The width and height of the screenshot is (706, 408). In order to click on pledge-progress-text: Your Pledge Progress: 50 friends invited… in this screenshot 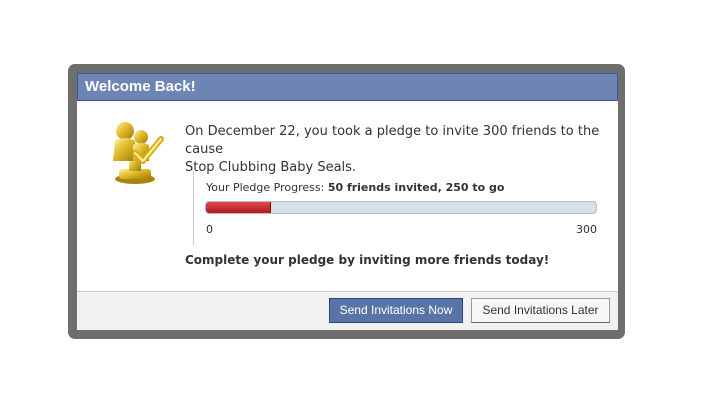, I will do `click(355, 187)`.